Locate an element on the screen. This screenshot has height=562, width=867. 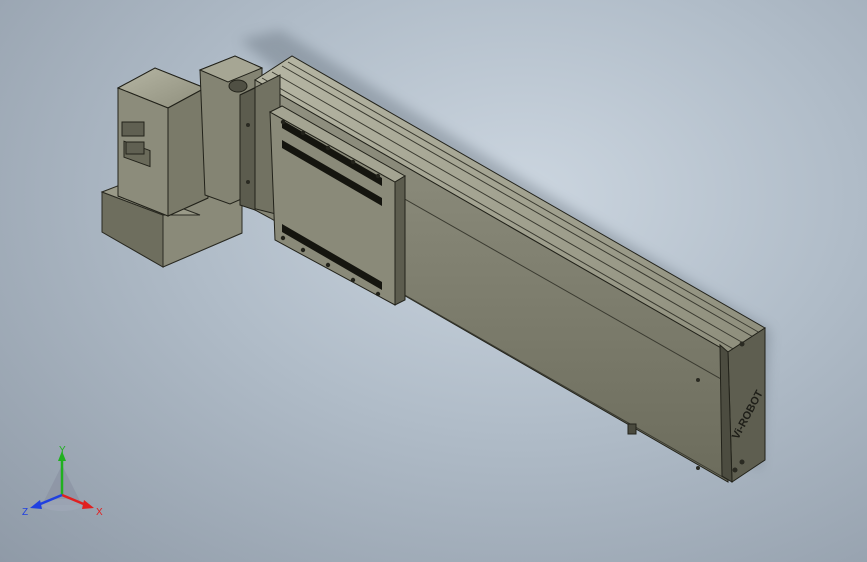
servo-motor is located at coordinates (162, 142).